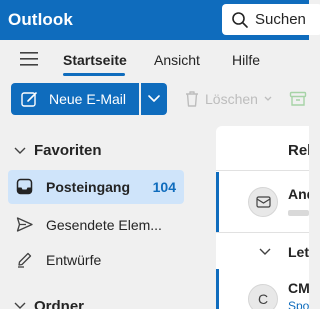  I want to click on delete-label: Löschen, so click(231, 99).